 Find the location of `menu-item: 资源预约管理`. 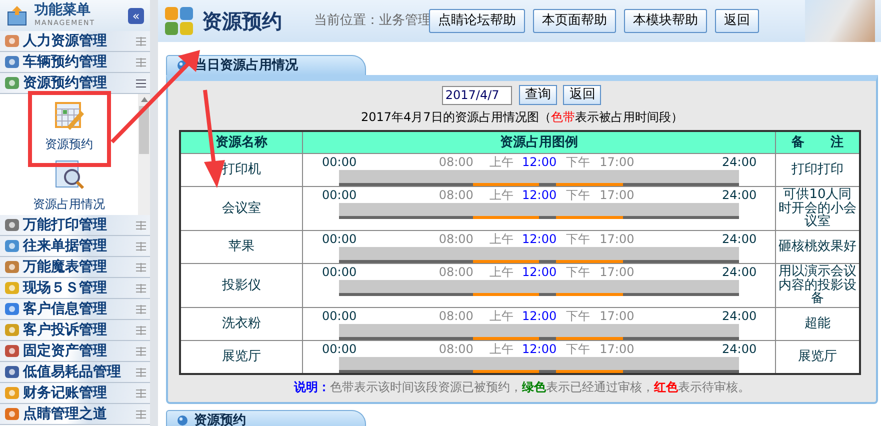

menu-item: 资源预约管理 is located at coordinates (75, 83).